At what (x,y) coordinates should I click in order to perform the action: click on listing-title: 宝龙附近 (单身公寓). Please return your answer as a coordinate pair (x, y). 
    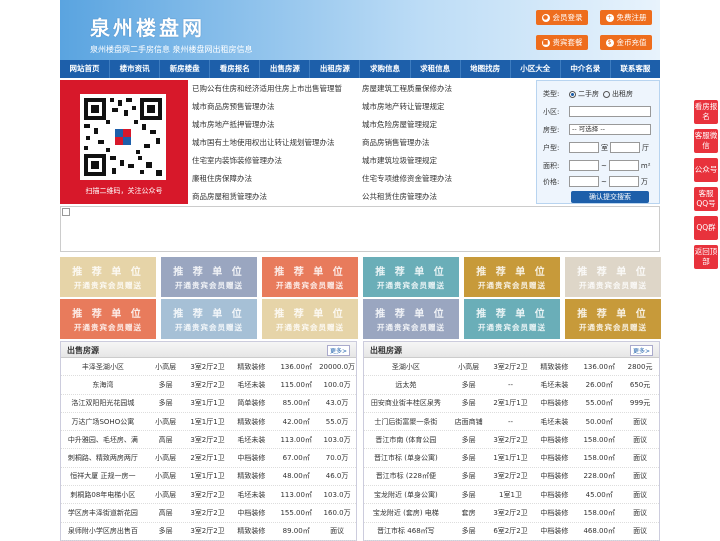
    Looking at the image, I should click on (406, 495).